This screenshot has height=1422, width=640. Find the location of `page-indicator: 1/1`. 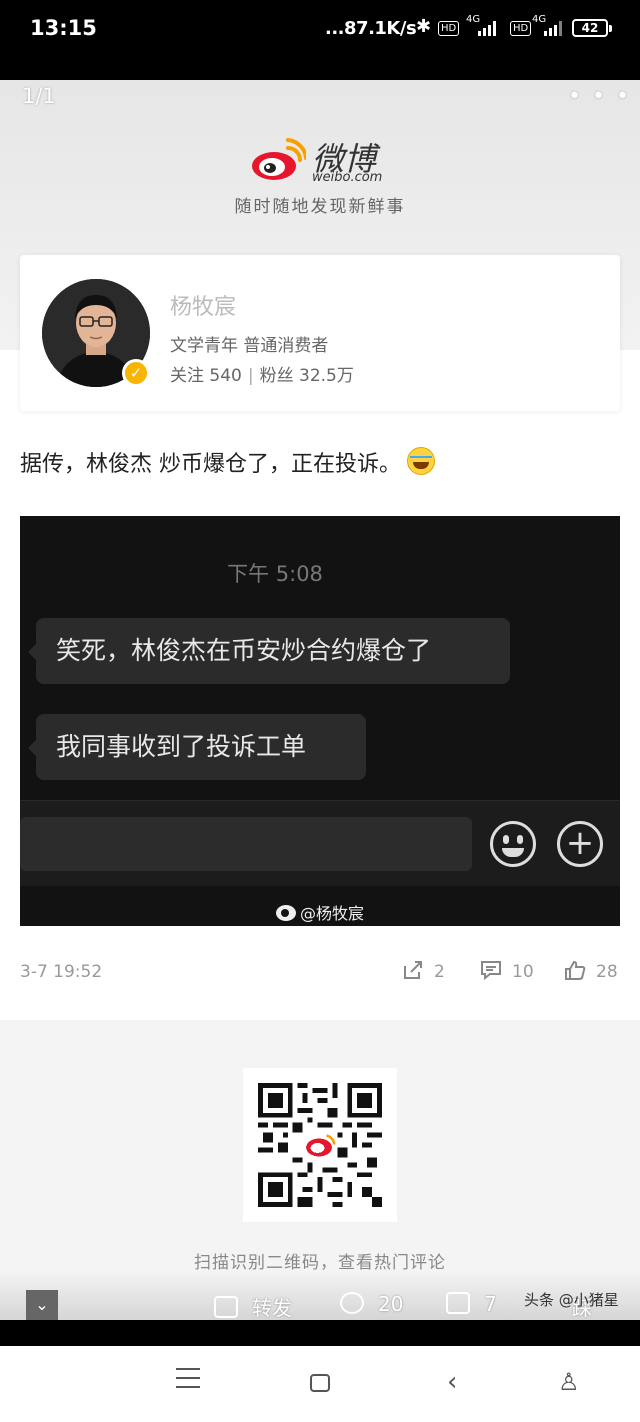

page-indicator: 1/1 is located at coordinates (39, 96).